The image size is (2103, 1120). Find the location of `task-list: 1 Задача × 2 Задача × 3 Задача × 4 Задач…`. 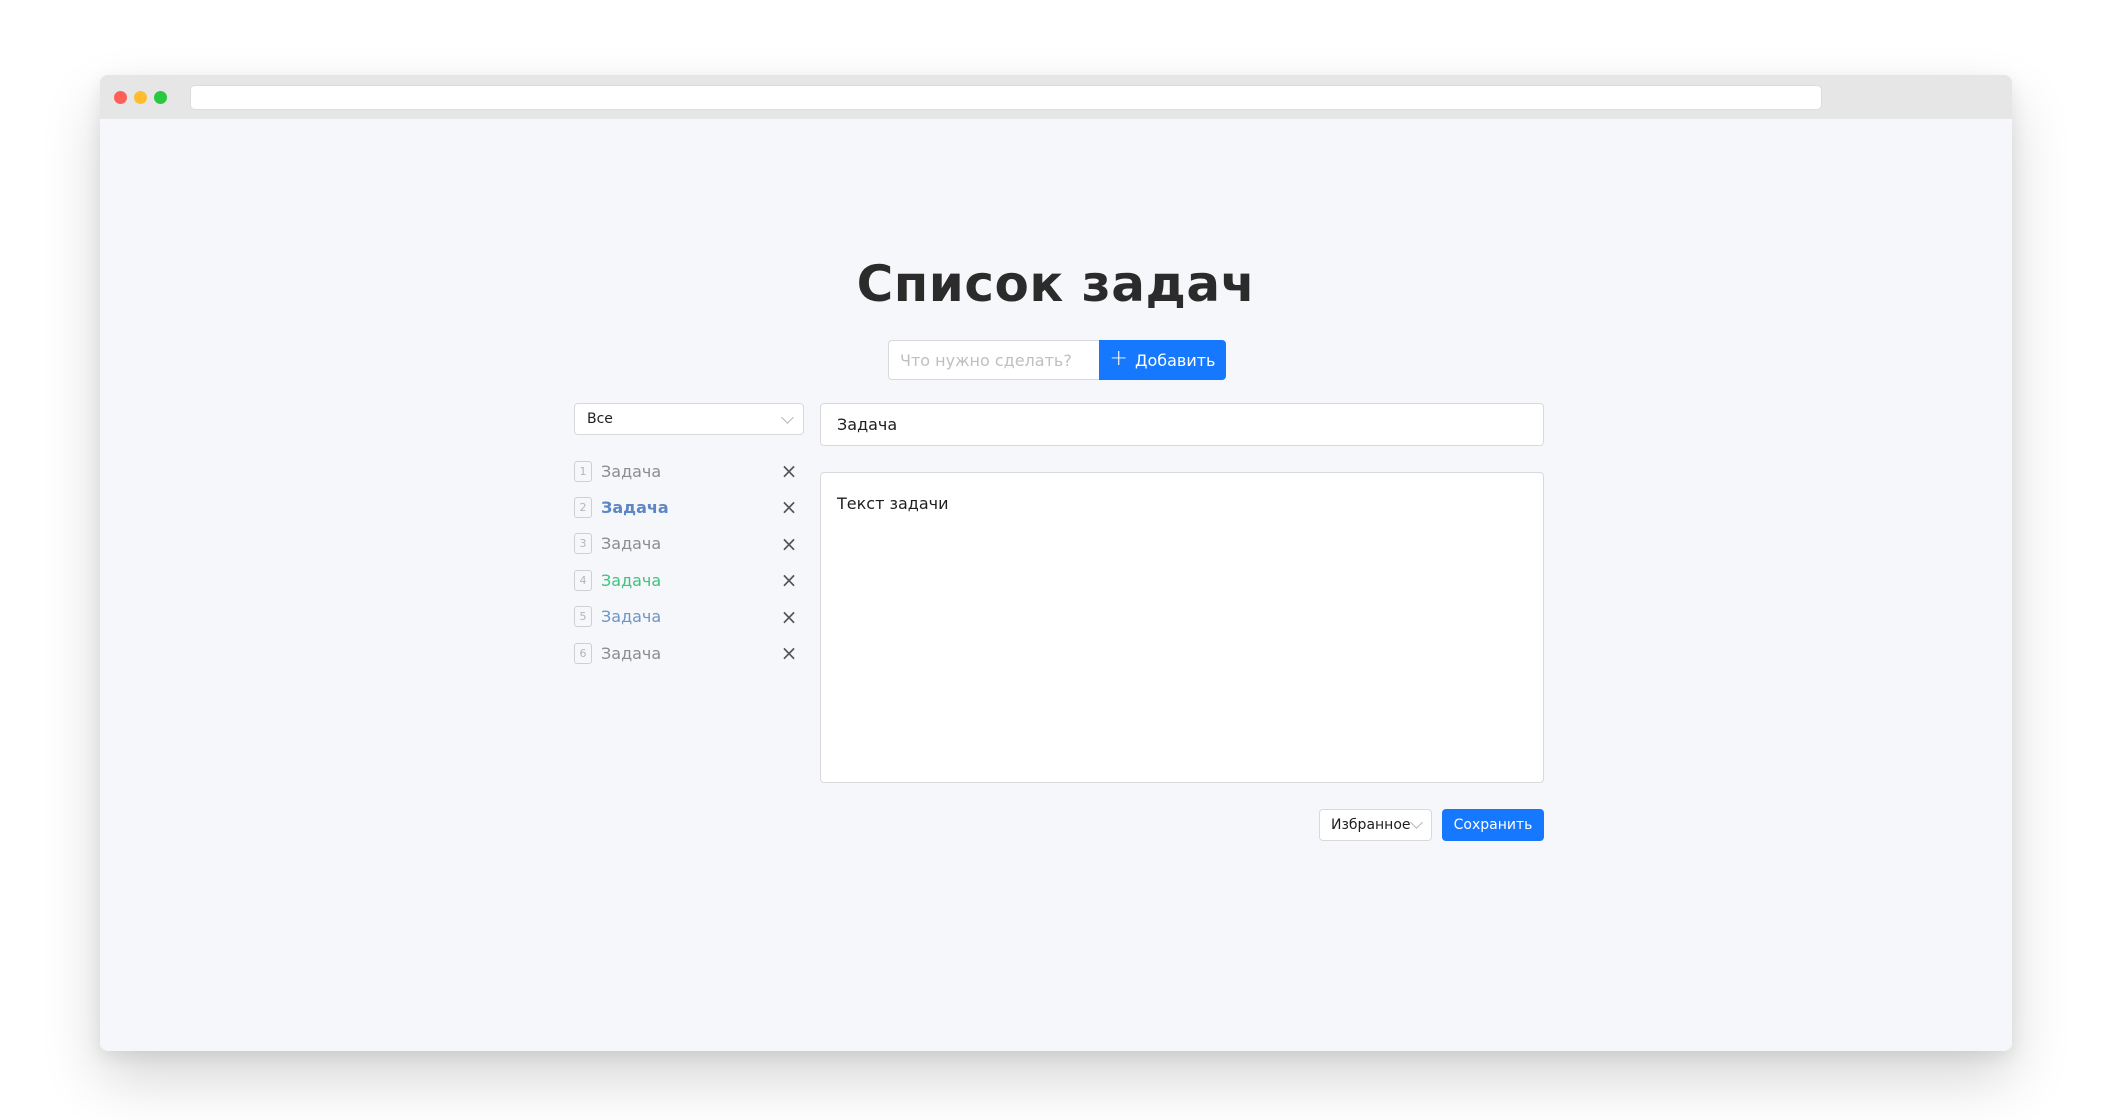

task-list: 1 Задача × 2 Задача × 3 Задача × 4 Задач… is located at coordinates (689, 562).